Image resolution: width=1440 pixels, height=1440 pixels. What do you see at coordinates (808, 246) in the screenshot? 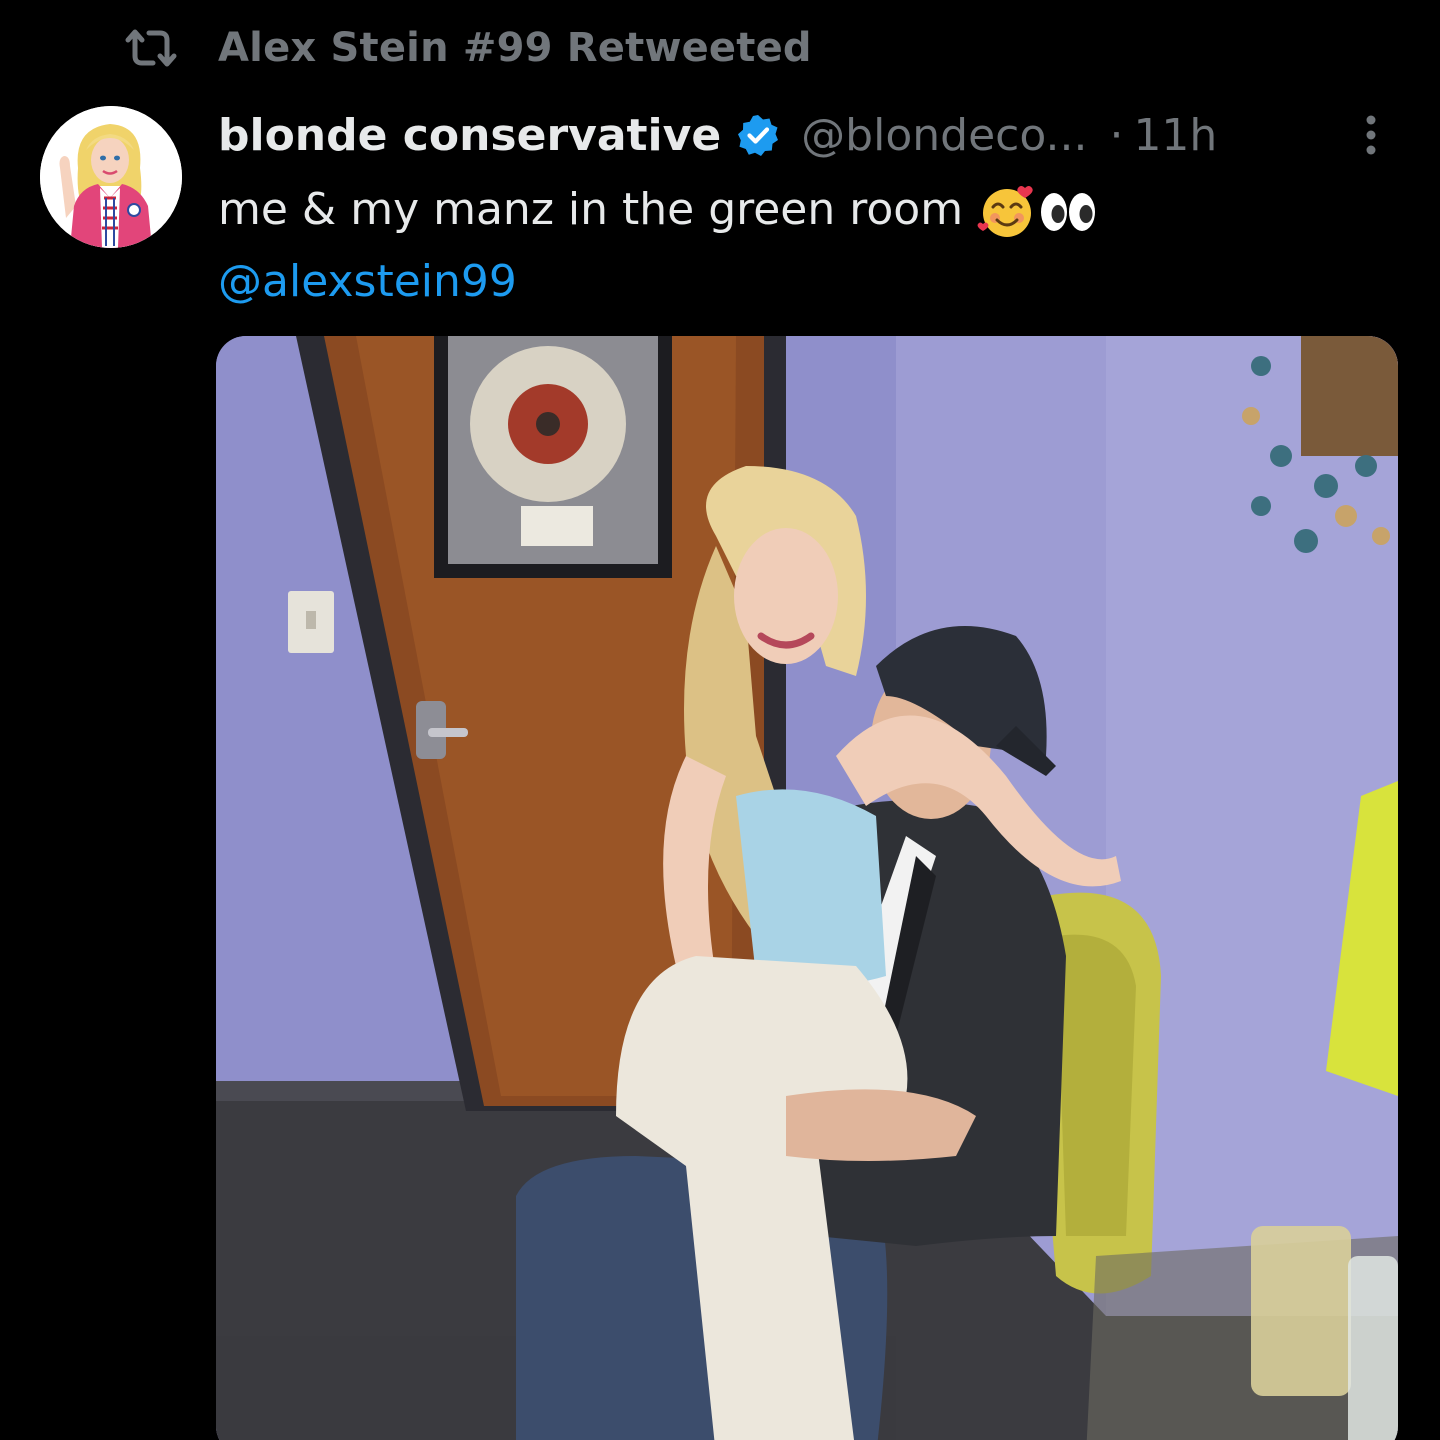
I see `tweet-text: me & my manz in the green room @alexstei` at bounding box center [808, 246].